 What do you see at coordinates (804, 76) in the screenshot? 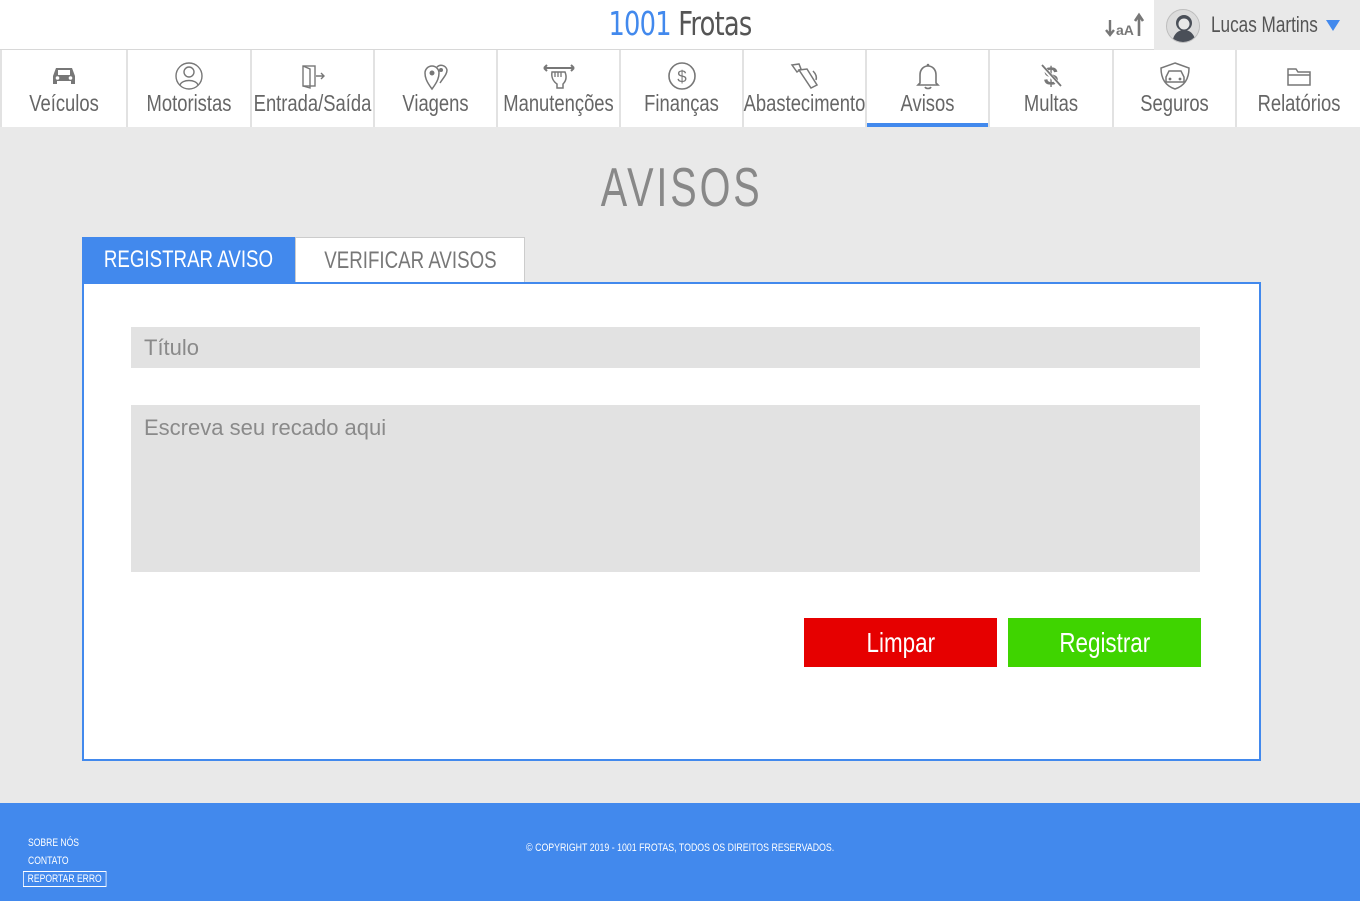
I see `fuel-nozzle-icon` at bounding box center [804, 76].